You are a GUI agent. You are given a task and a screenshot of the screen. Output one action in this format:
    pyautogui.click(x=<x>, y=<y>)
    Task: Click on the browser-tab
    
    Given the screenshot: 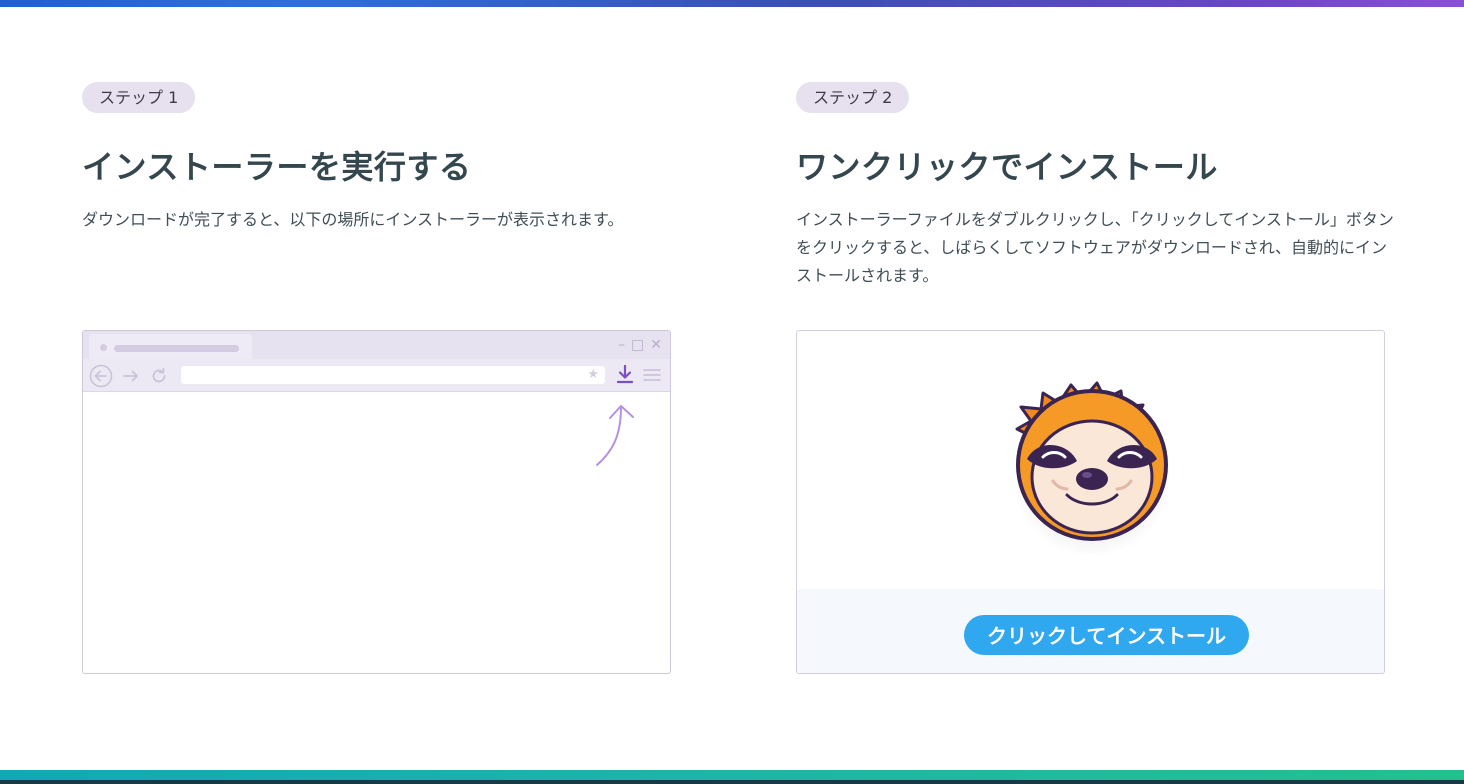 What is the action you would take?
    pyautogui.click(x=170, y=346)
    